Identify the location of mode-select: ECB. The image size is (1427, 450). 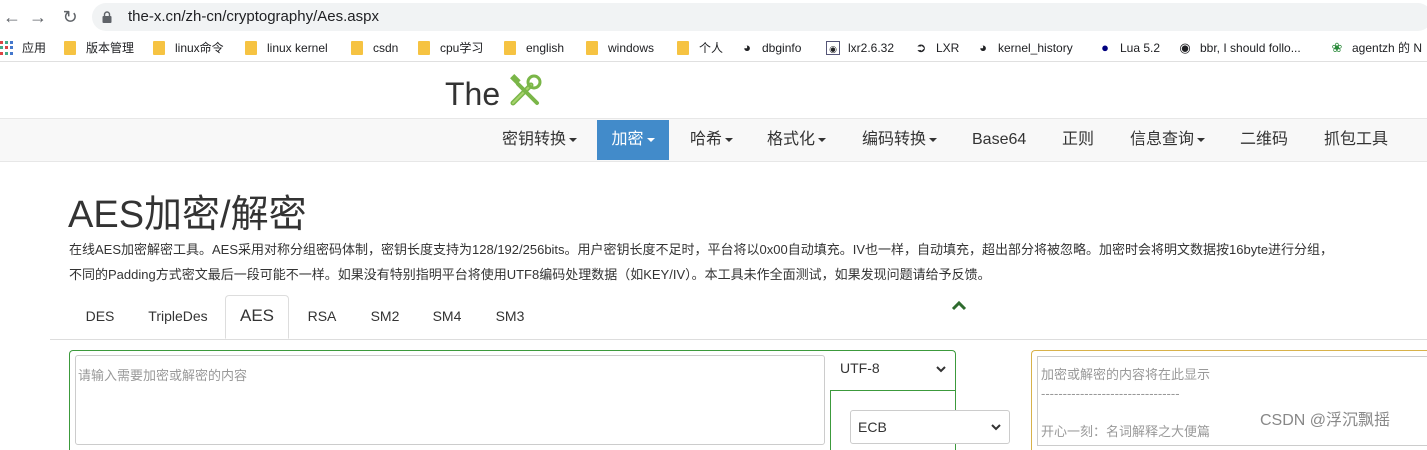
(930, 427).